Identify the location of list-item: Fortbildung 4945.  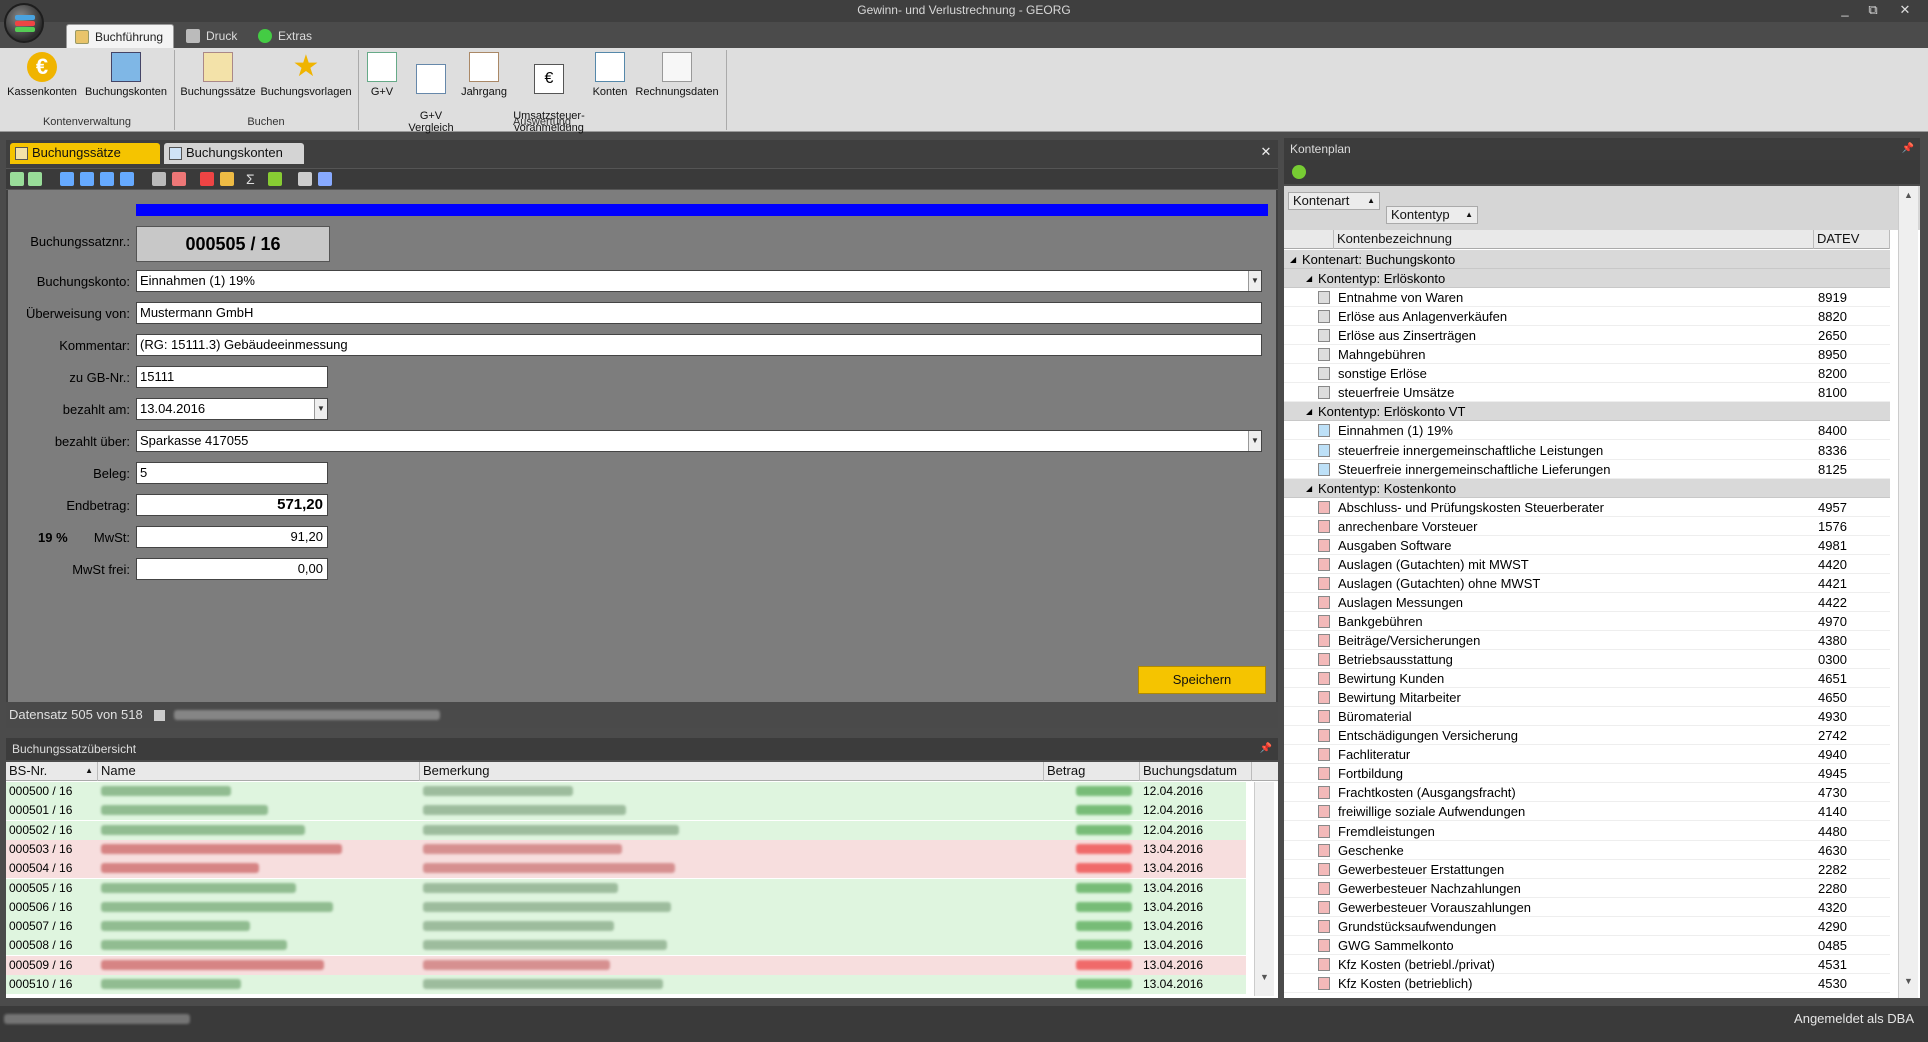
(1587, 774).